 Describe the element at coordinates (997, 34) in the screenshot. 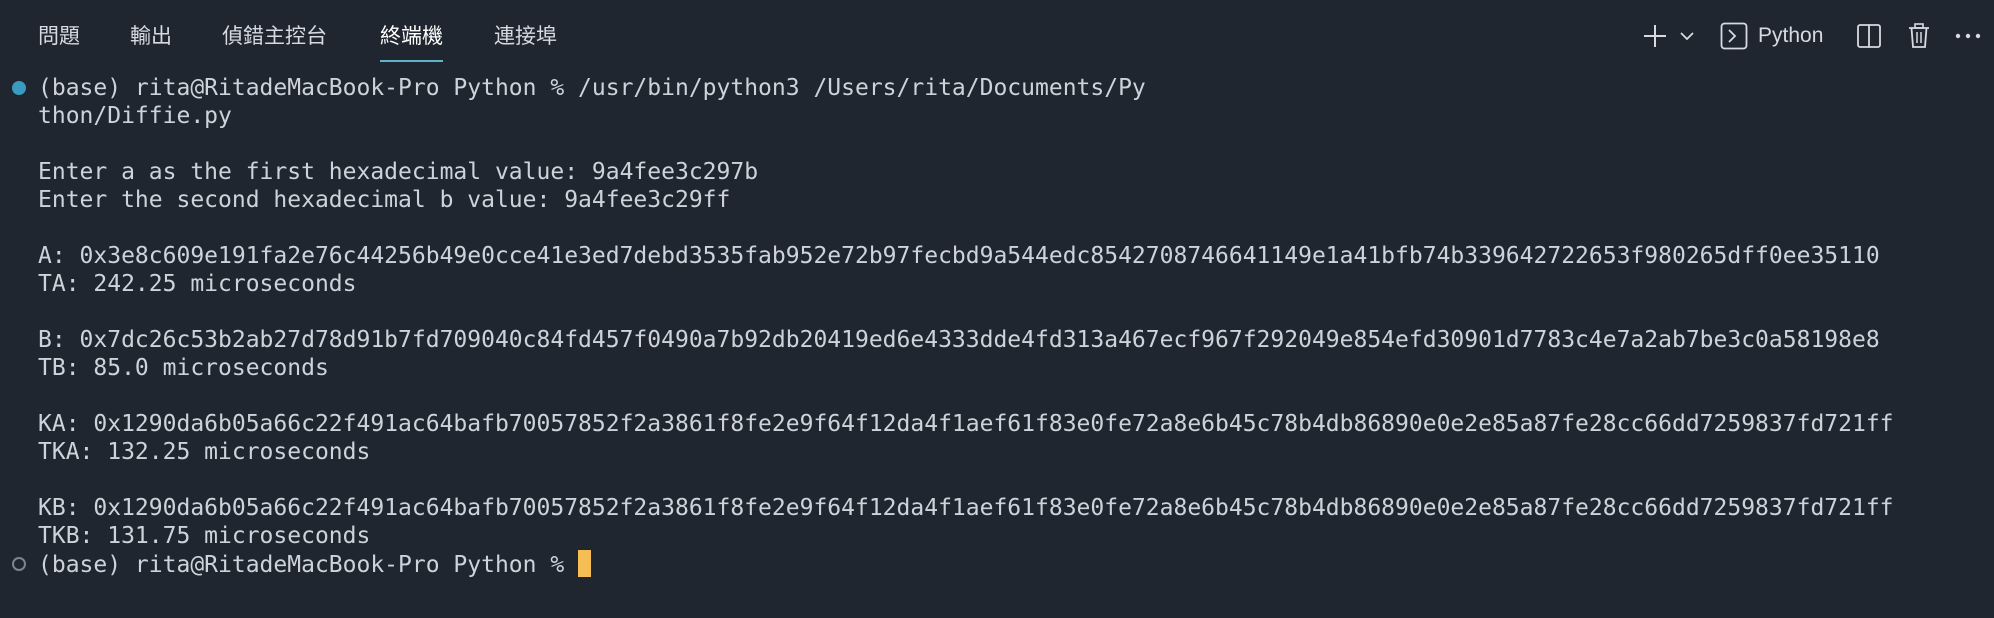

I see `panel-tab-bar: 問題 輸出 偵錯主控台 終端機 連接埠 Python` at that location.